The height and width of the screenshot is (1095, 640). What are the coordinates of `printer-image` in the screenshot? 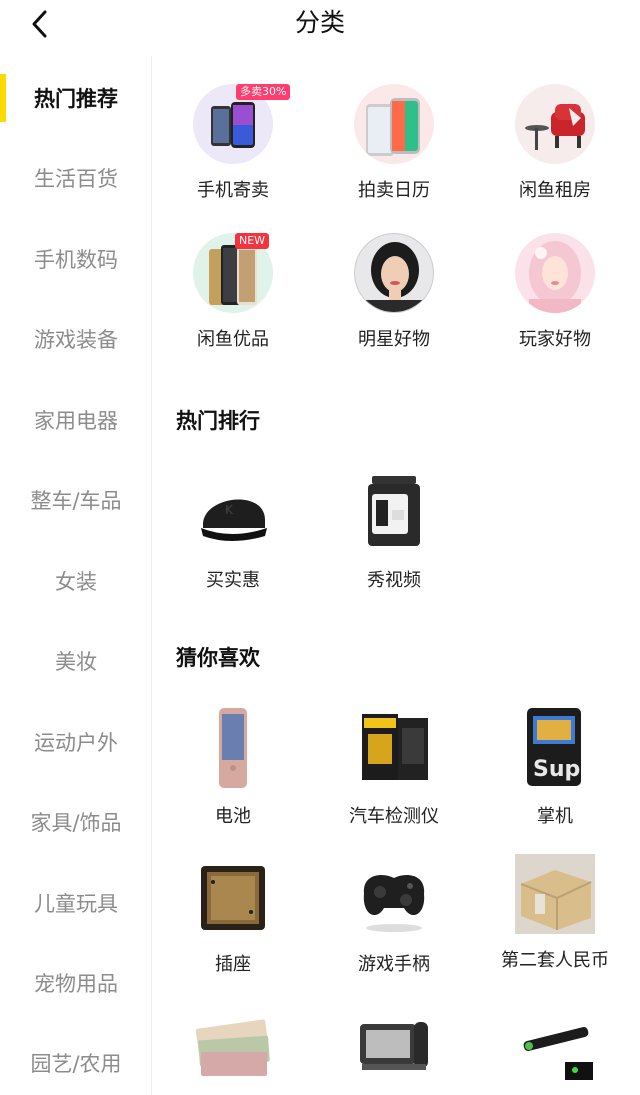 It's located at (394, 1046).